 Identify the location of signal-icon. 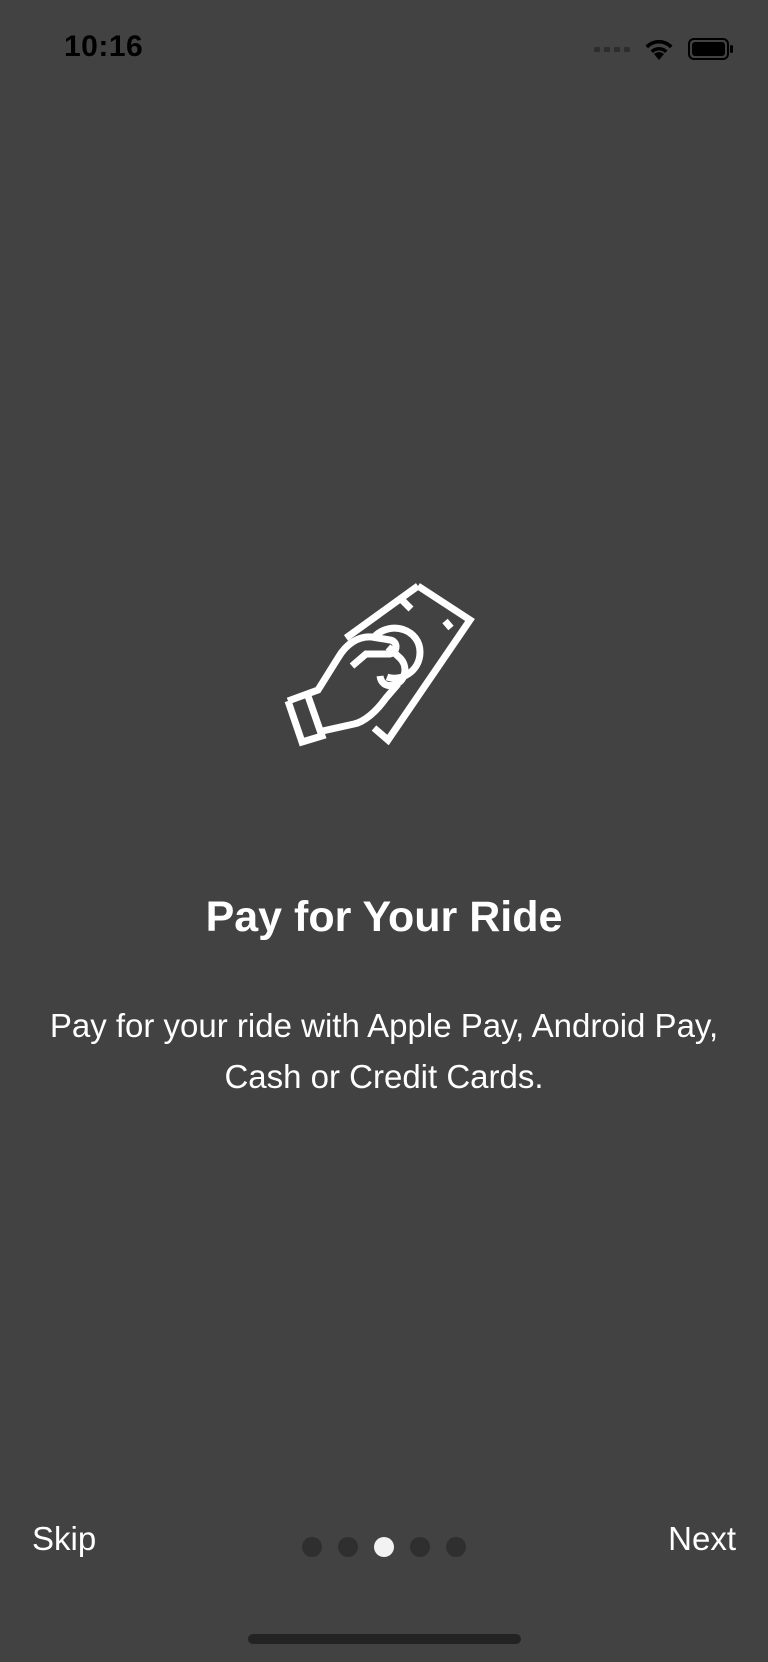
(612, 49).